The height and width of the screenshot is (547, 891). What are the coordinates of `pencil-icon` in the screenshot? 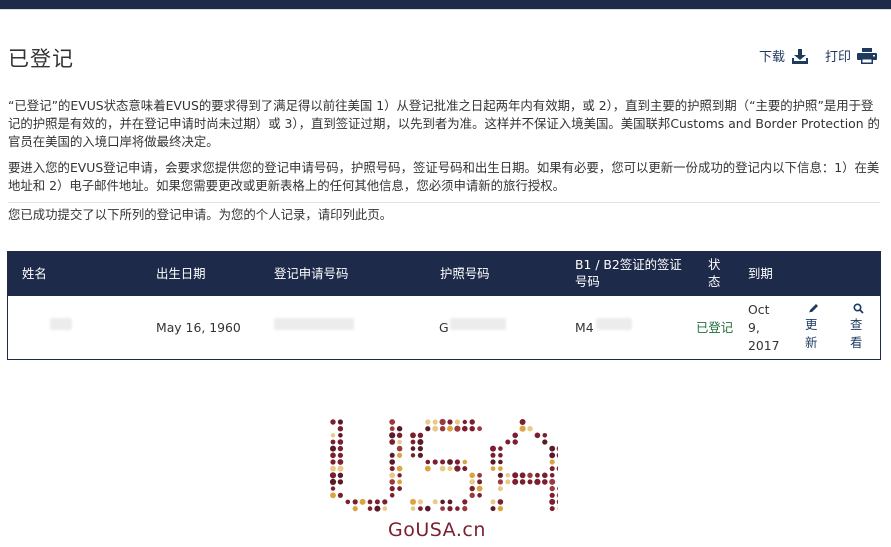 It's located at (813, 308).